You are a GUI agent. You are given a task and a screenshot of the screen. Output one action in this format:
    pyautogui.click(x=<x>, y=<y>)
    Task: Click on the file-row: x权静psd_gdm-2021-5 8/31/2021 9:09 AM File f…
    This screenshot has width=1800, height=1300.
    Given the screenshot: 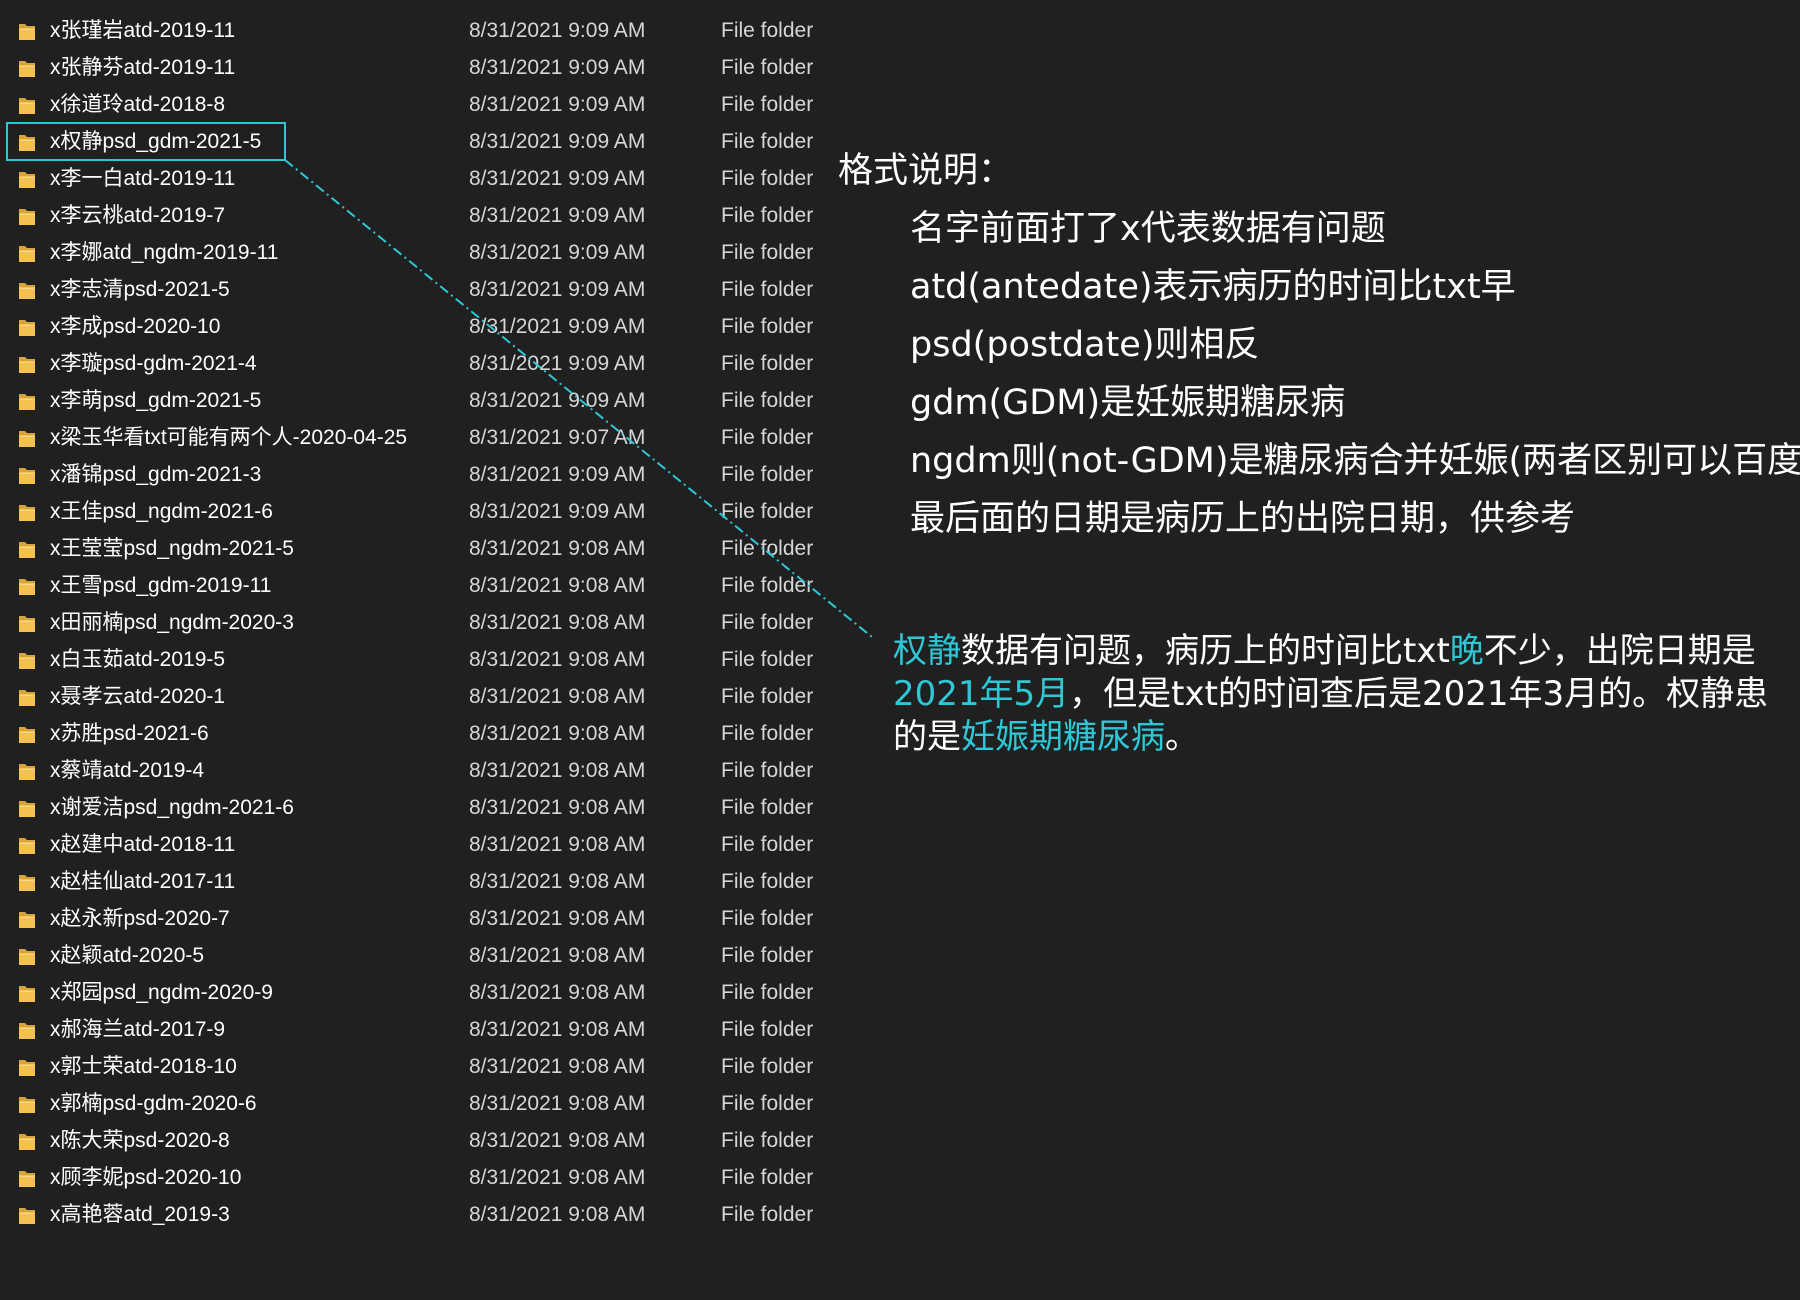 What is the action you would take?
    pyautogui.click(x=415, y=141)
    